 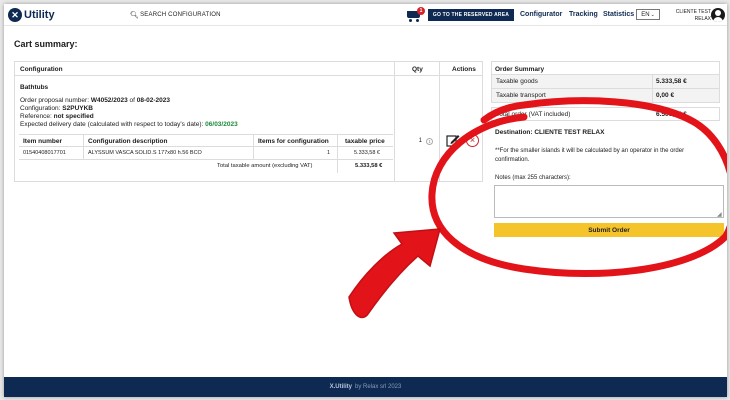 I want to click on footer-text: by Relax srl 2023, so click(x=378, y=387).